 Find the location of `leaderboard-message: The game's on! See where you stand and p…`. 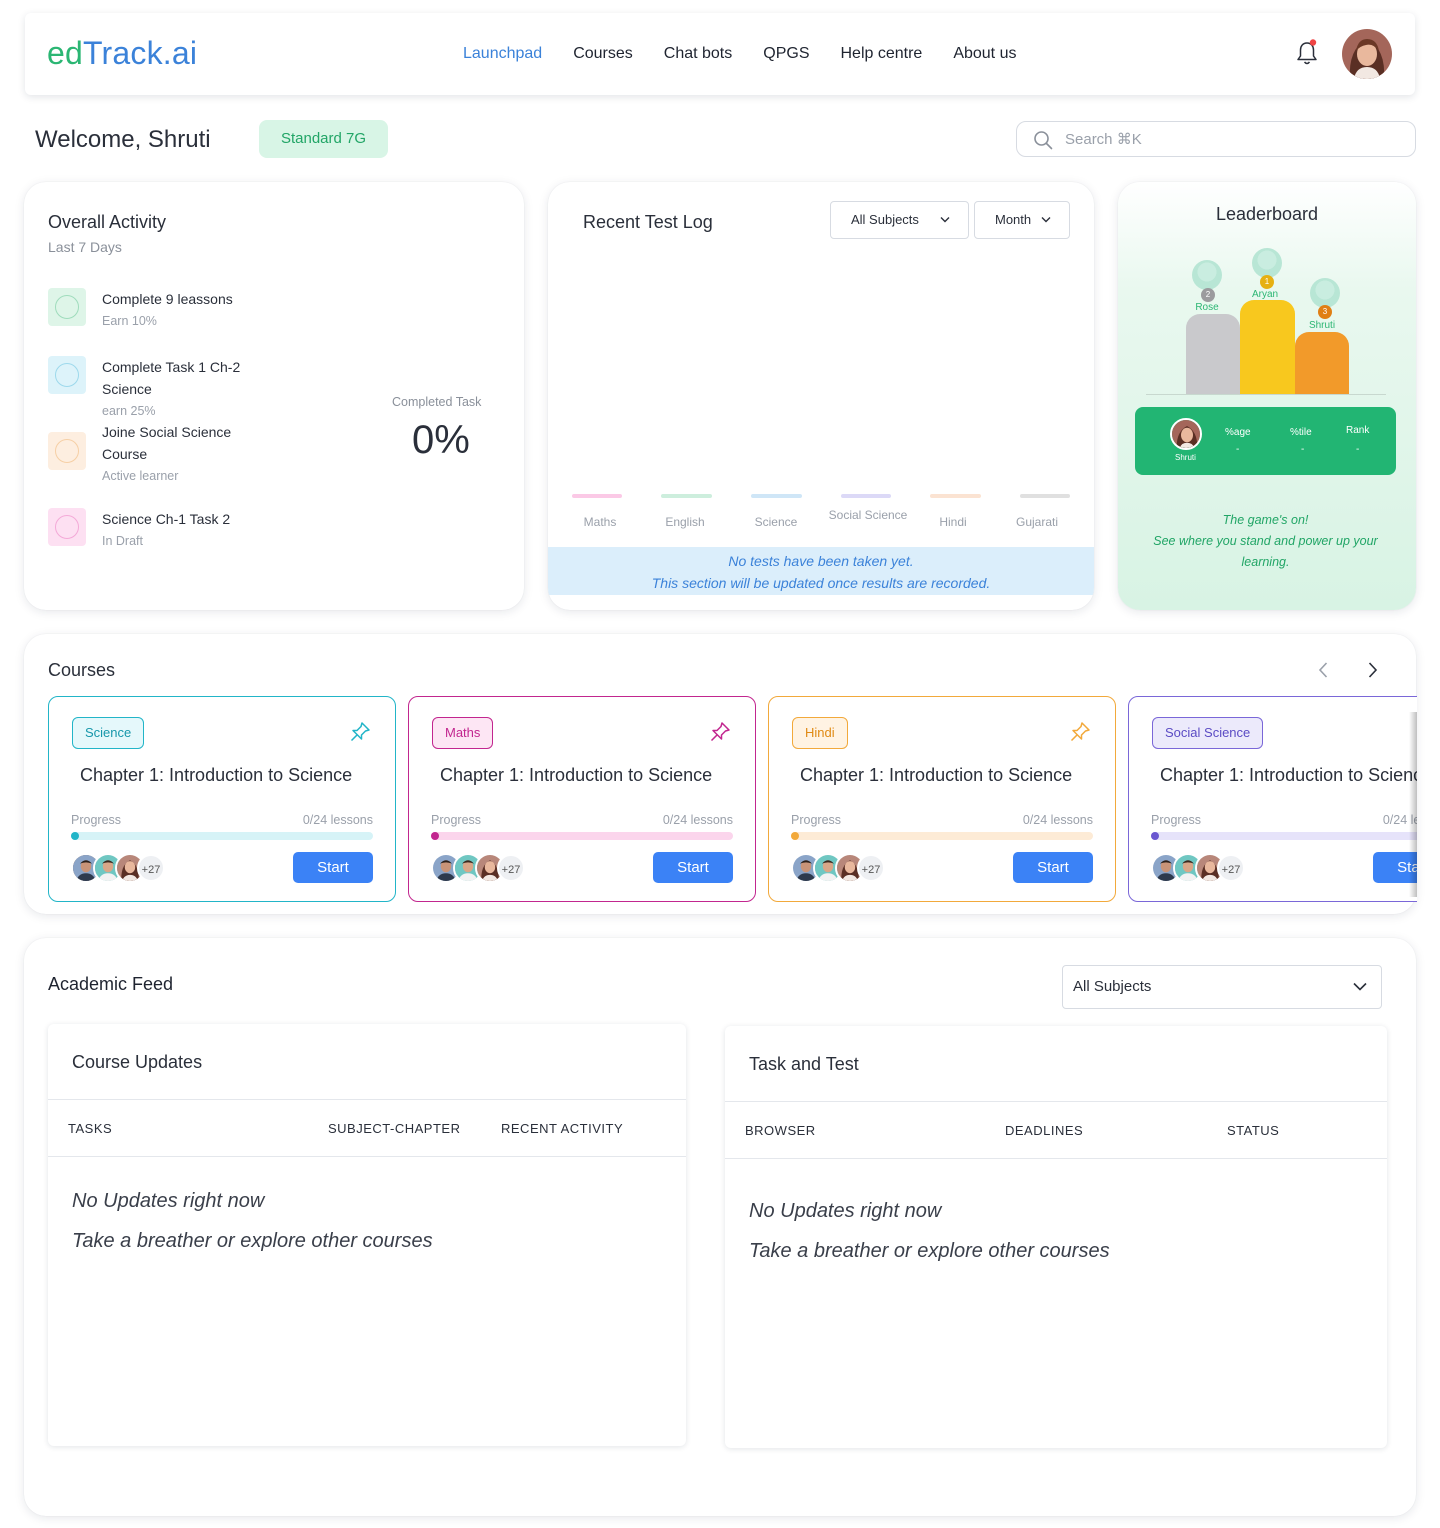

leaderboard-message: The game's on! See where you stand and p… is located at coordinates (1265, 541).